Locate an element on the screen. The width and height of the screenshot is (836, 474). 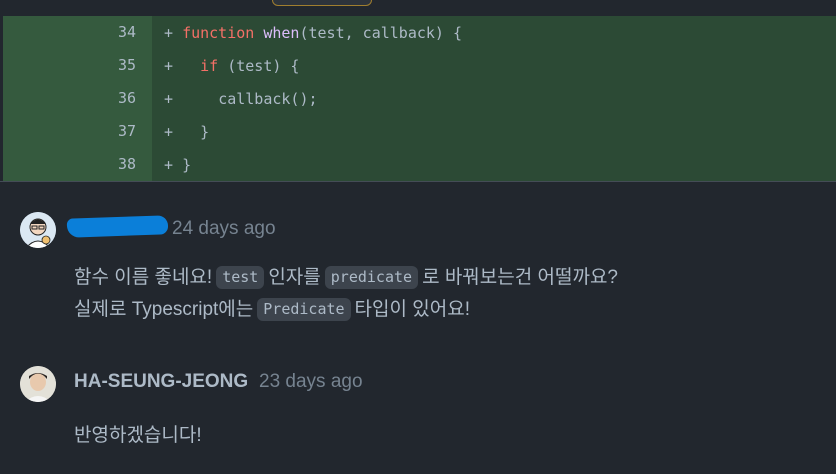
diff-gutter: 34 is located at coordinates (77, 32).